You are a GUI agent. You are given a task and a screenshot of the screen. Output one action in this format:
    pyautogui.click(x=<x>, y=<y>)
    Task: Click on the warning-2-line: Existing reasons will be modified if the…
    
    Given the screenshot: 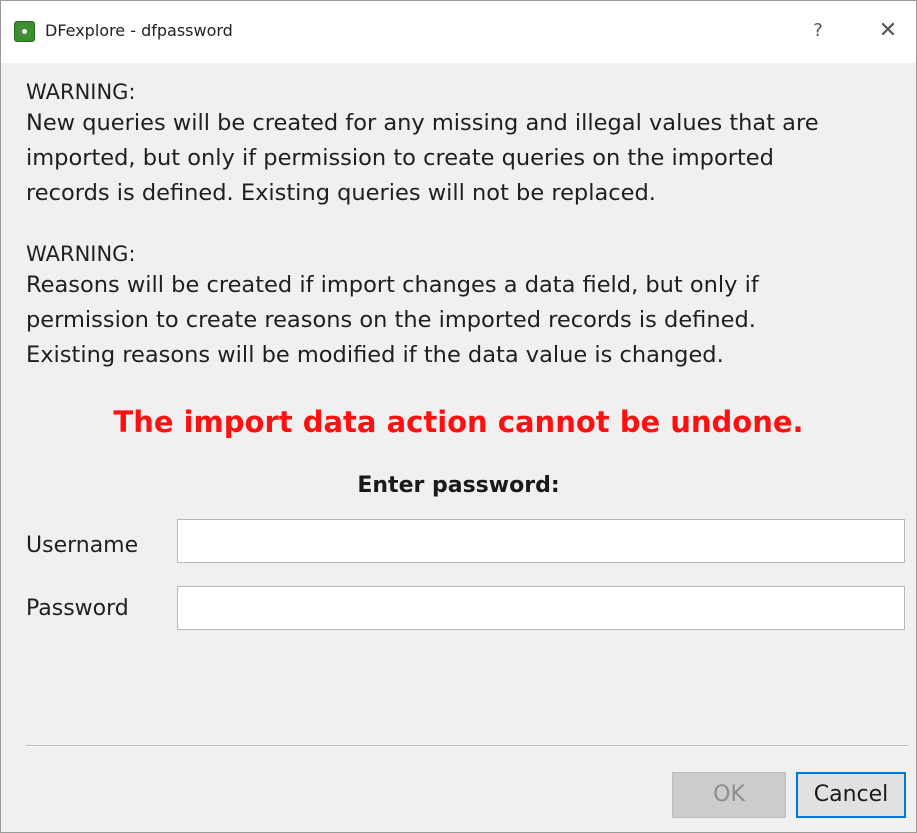 What is the action you would take?
    pyautogui.click(x=375, y=355)
    